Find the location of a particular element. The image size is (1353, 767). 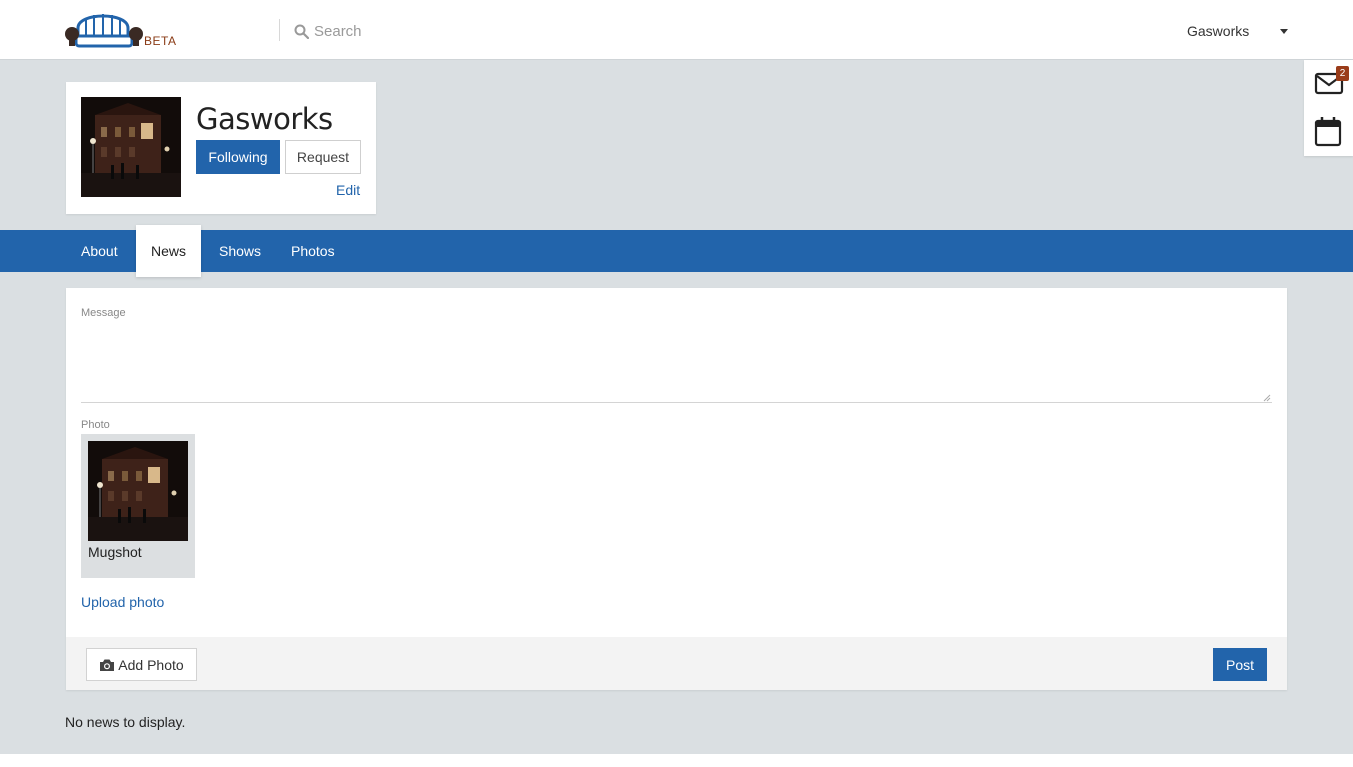

photo-label: Photo is located at coordinates (95, 425).